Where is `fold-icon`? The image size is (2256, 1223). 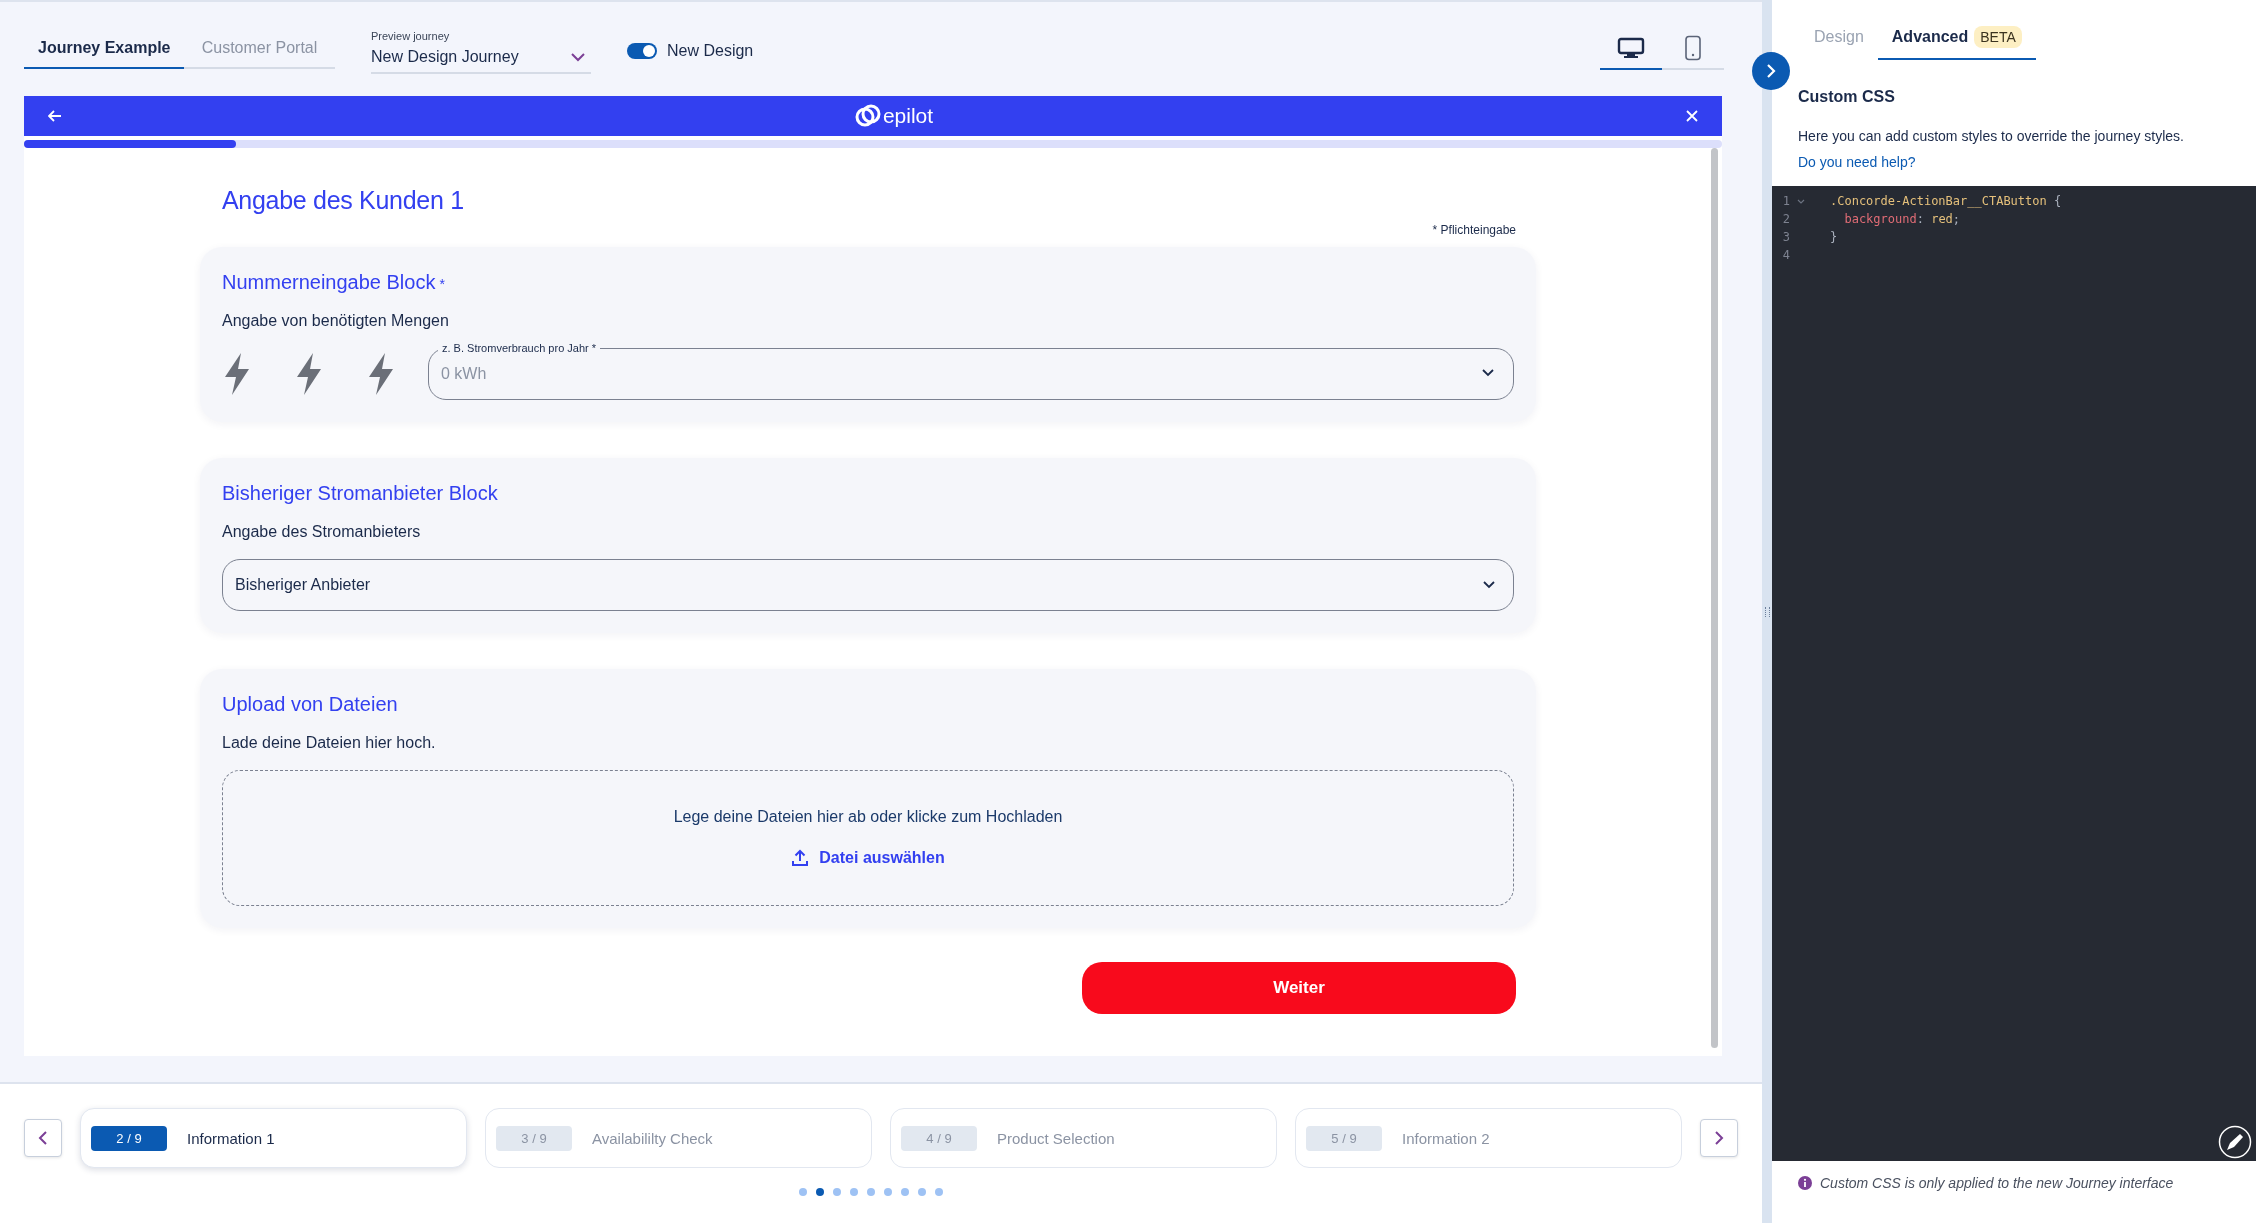 fold-icon is located at coordinates (1801, 201).